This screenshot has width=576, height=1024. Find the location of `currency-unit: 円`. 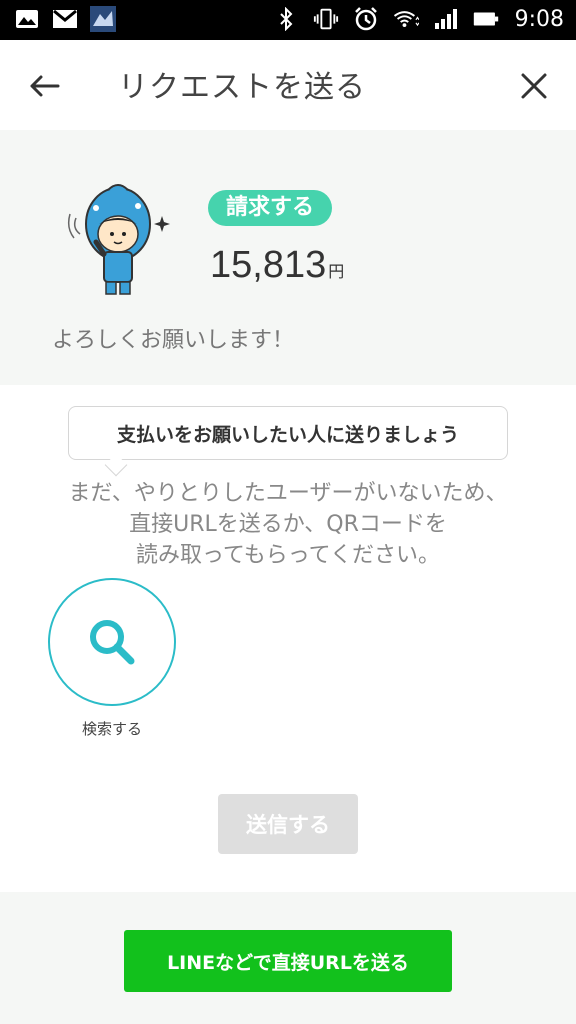

currency-unit: 円 is located at coordinates (336, 272).